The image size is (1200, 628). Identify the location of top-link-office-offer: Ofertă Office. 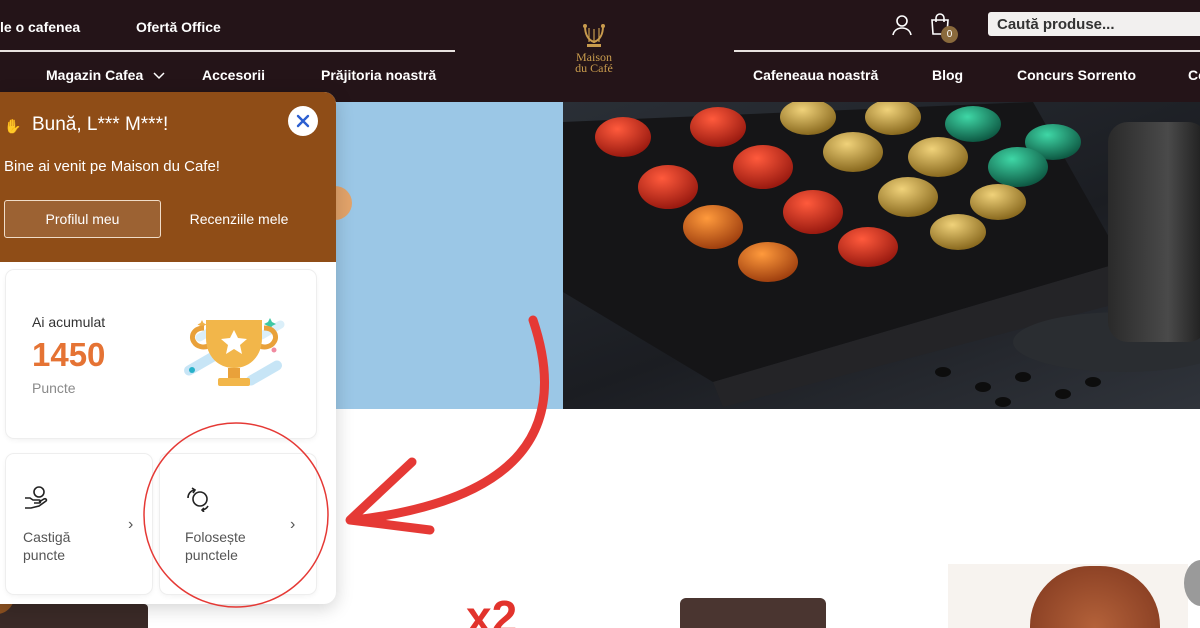
(178, 27).